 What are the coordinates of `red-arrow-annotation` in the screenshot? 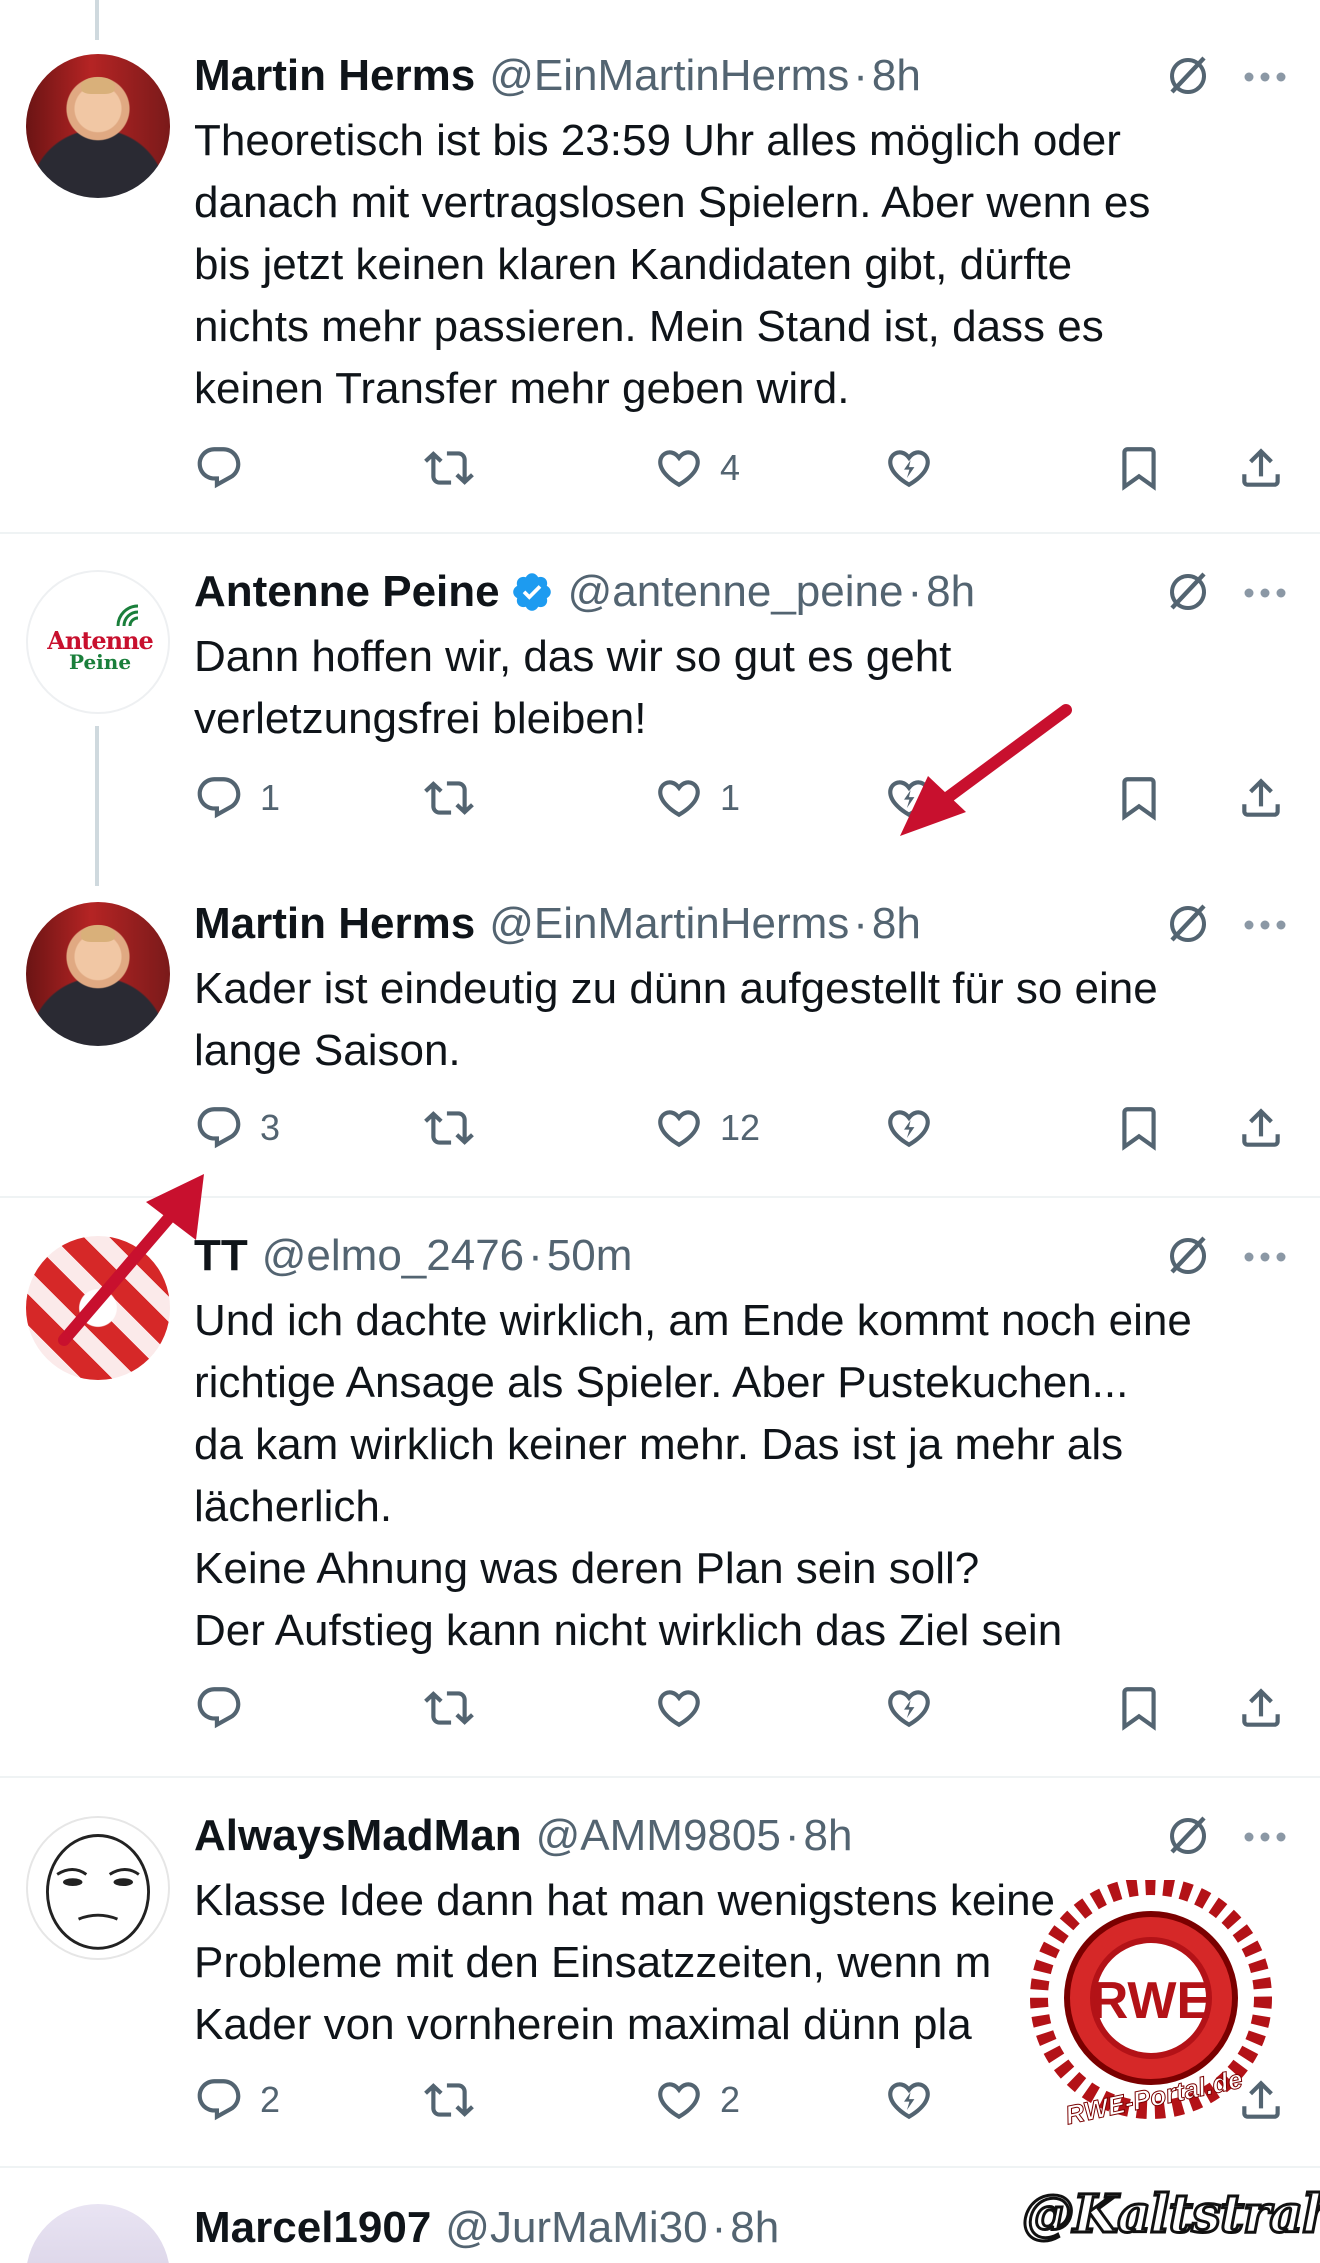 It's located at (986, 770).